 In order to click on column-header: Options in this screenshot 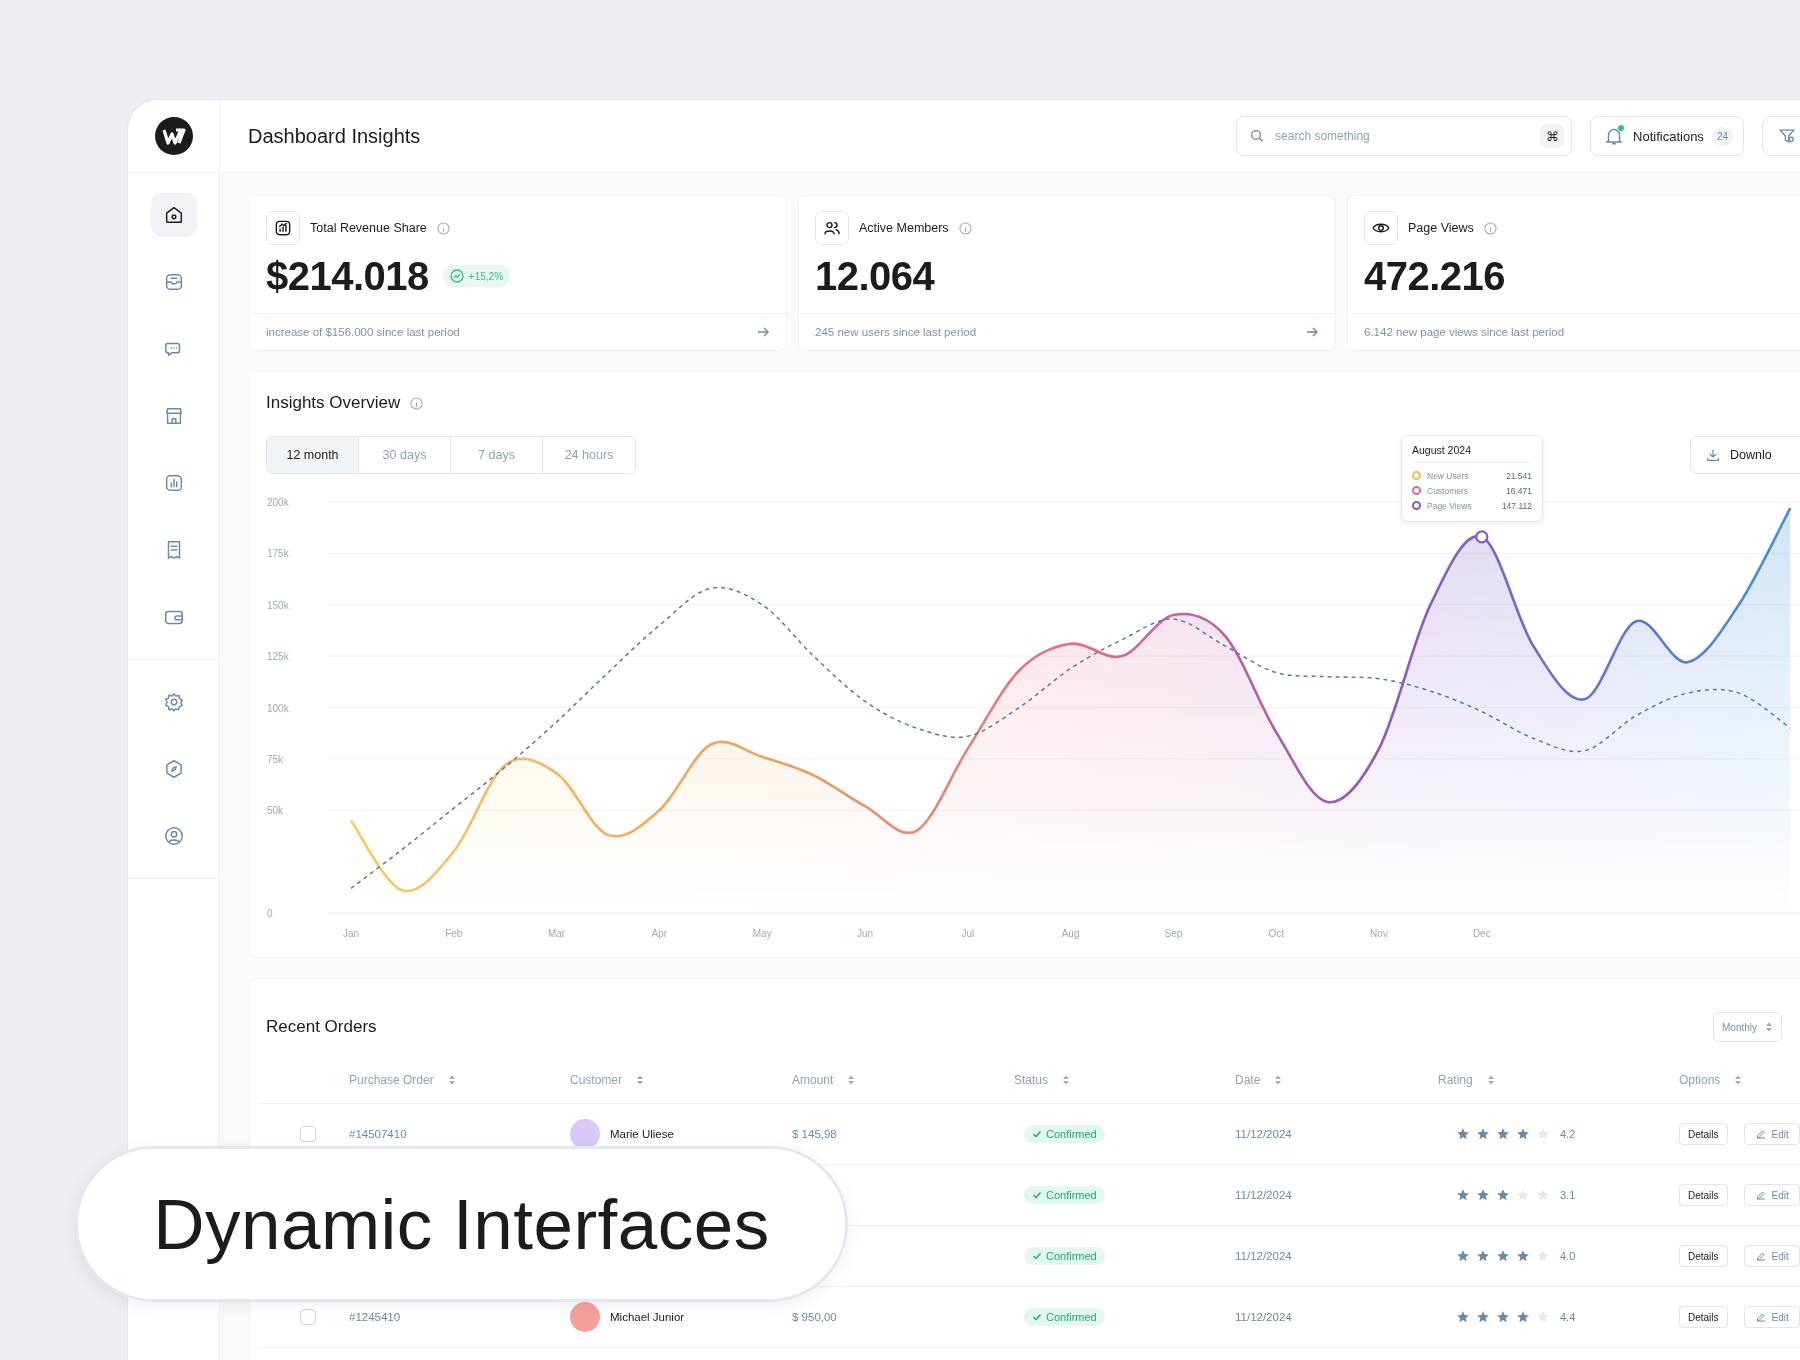, I will do `click(1700, 1080)`.